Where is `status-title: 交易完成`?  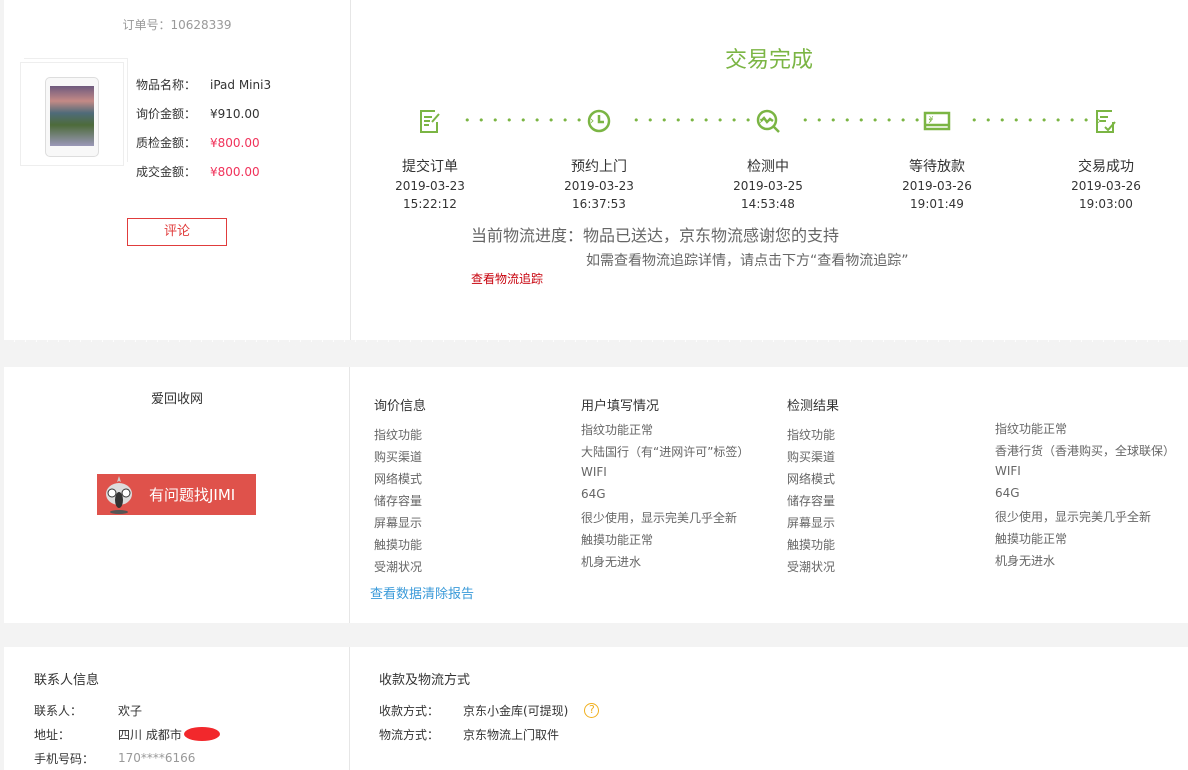 status-title: 交易完成 is located at coordinates (768, 60).